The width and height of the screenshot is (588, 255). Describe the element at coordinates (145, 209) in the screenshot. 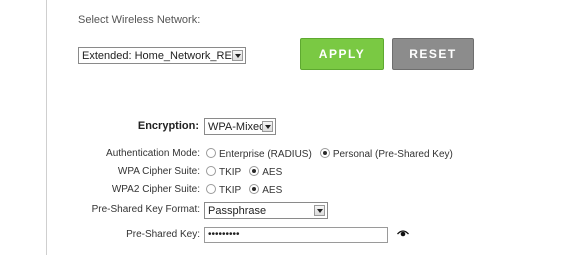

I see `psk-format-label: Pre-Shared Key Format:` at that location.